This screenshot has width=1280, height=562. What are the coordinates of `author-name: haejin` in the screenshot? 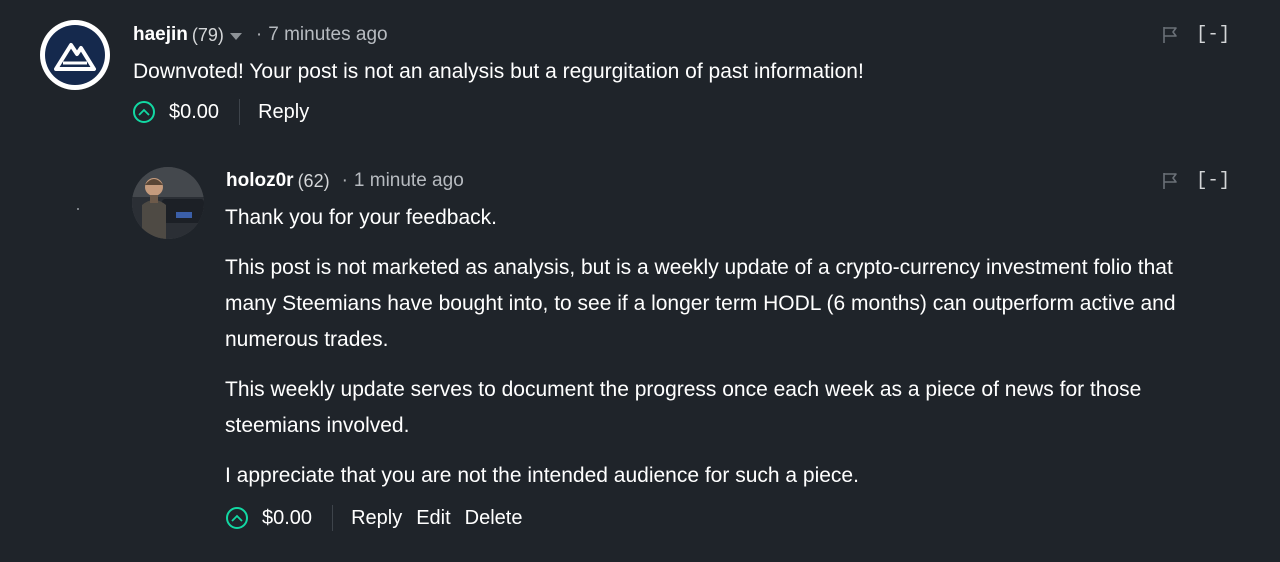 It's located at (160, 35).